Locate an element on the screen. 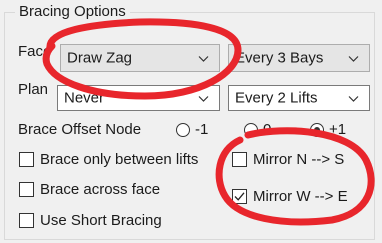 The image size is (382, 243). face-pattern-value: Draw Zag is located at coordinates (100, 58).